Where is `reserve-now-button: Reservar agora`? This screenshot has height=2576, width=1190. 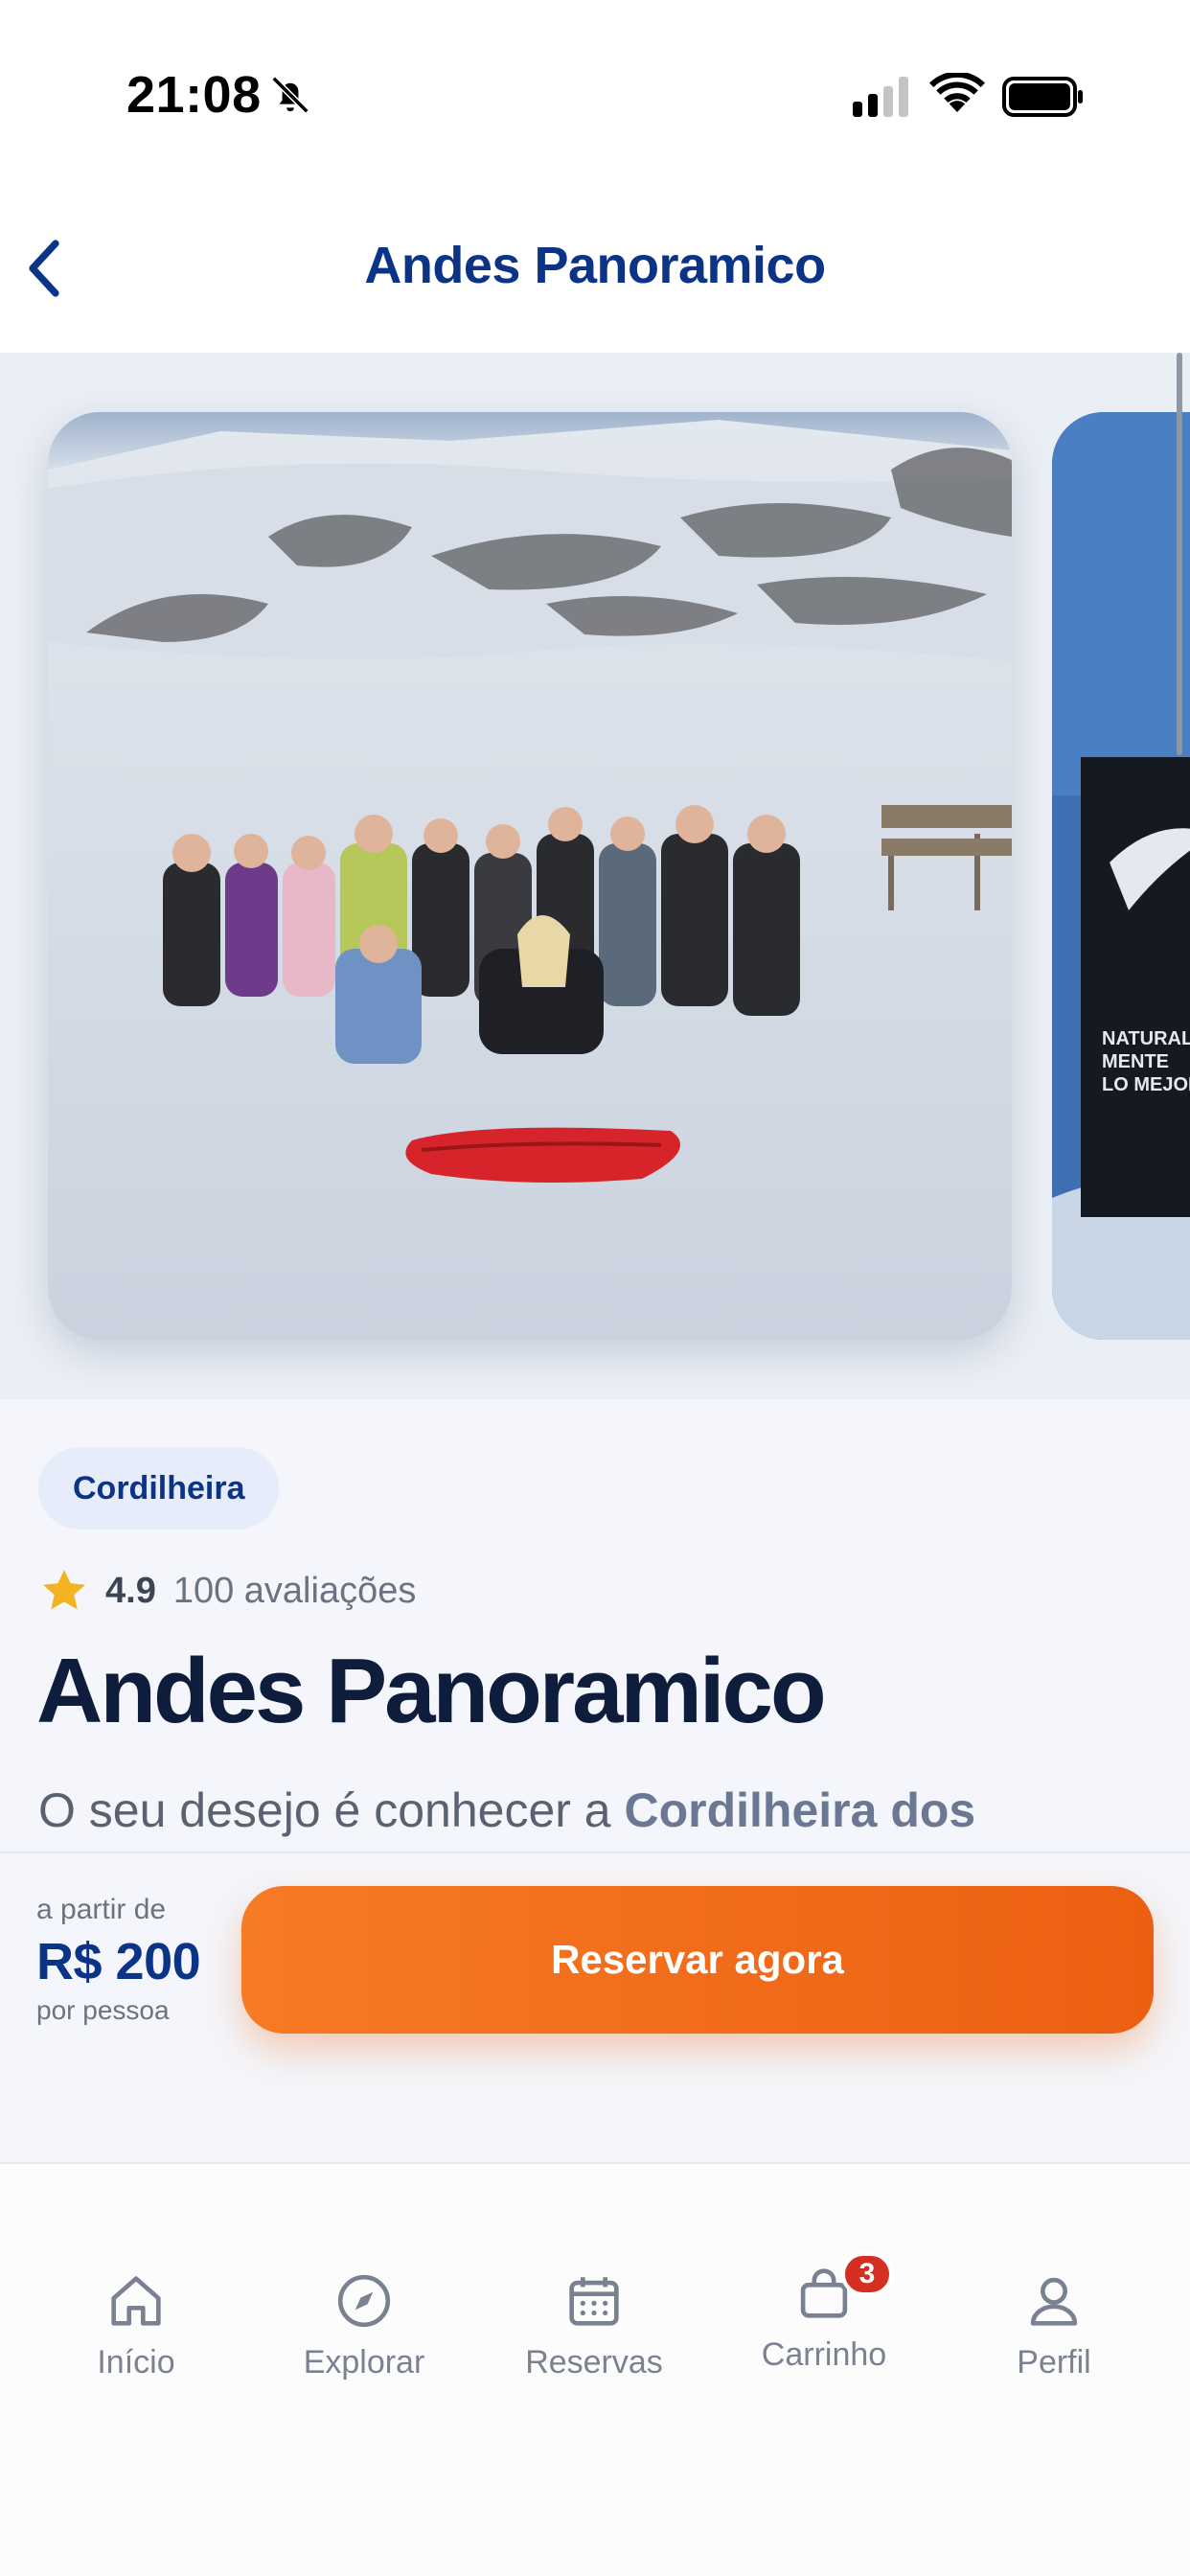 reserve-now-button: Reservar agora is located at coordinates (698, 1960).